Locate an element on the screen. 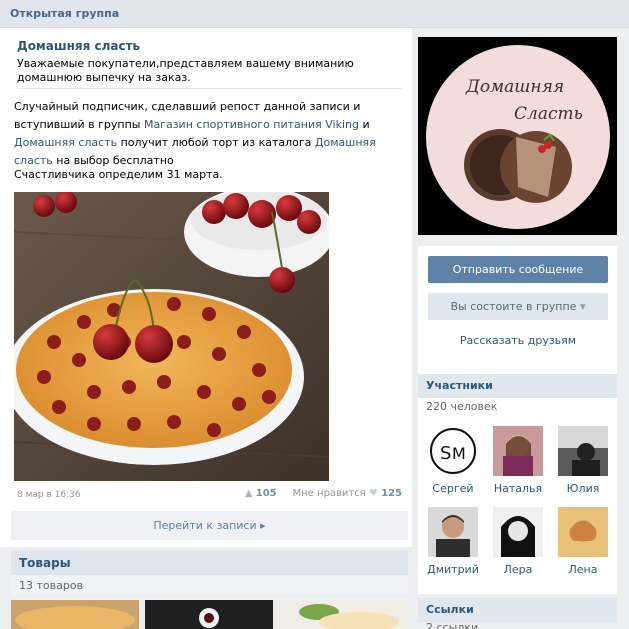 The width and height of the screenshot is (629, 629). members-count: 220 человек is located at coordinates (462, 406).